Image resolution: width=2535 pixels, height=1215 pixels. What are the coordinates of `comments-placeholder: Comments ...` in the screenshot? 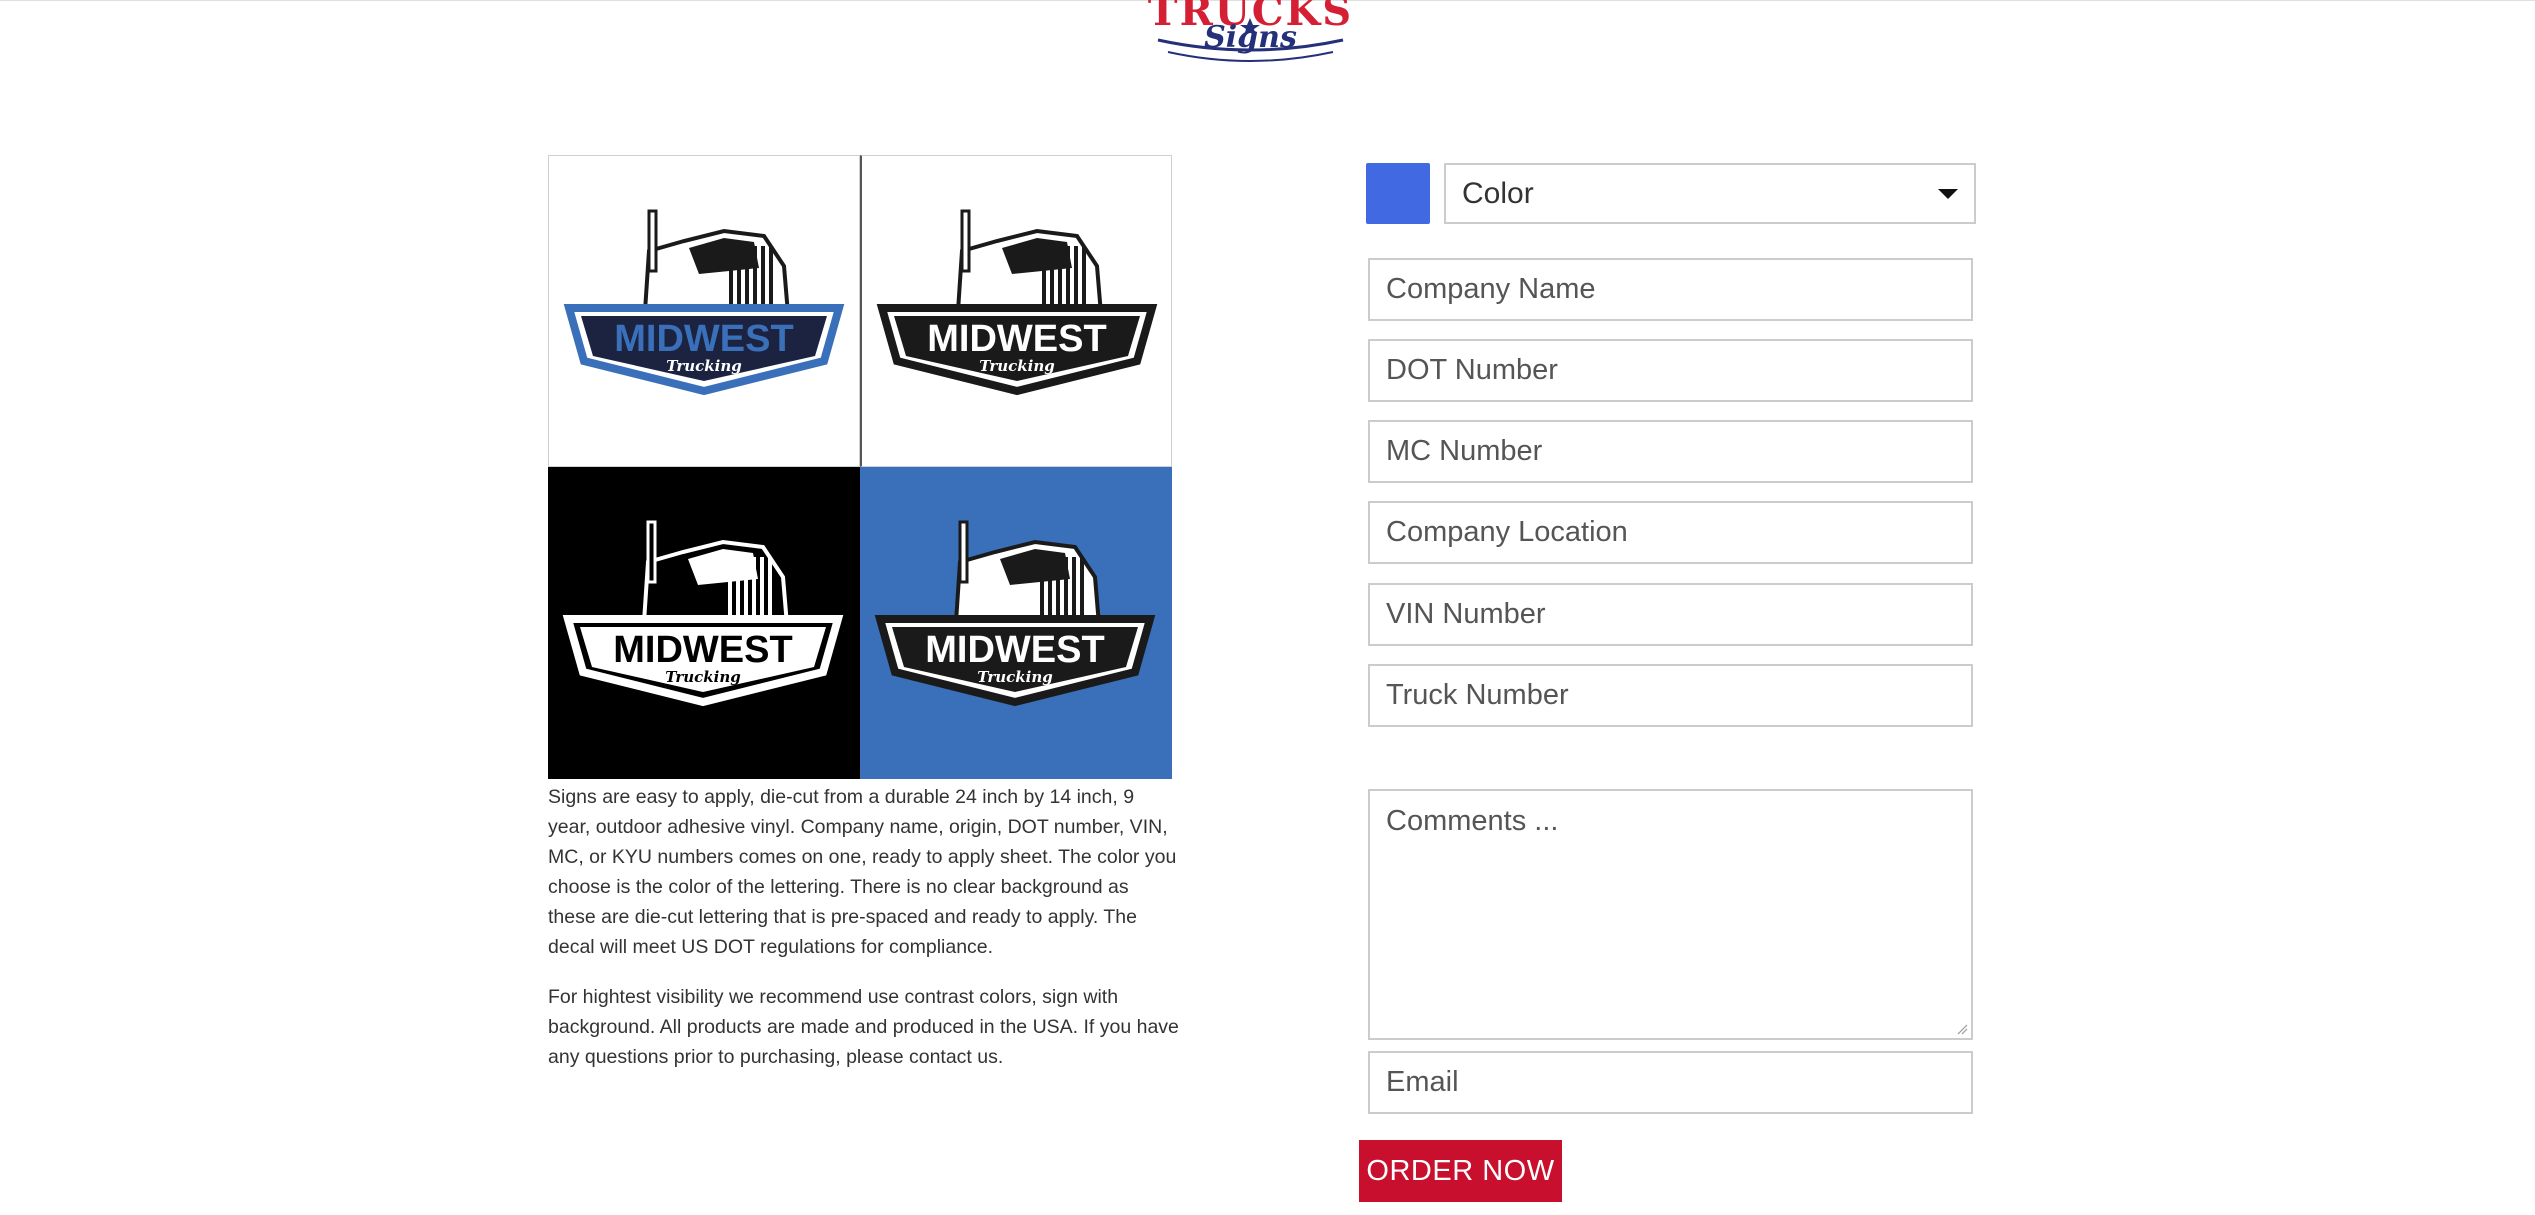 It's located at (1472, 821).